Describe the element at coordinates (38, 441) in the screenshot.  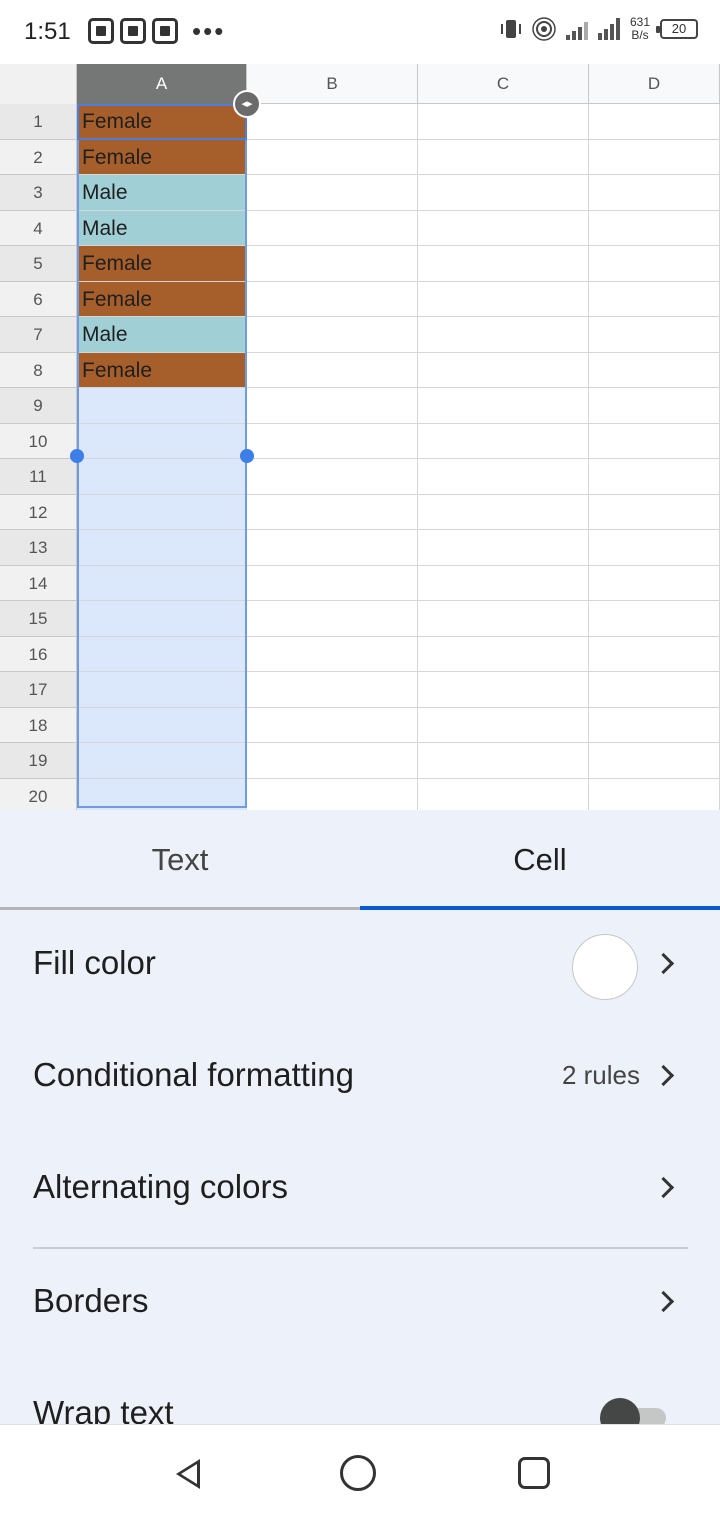
I see `row-header: 10` at that location.